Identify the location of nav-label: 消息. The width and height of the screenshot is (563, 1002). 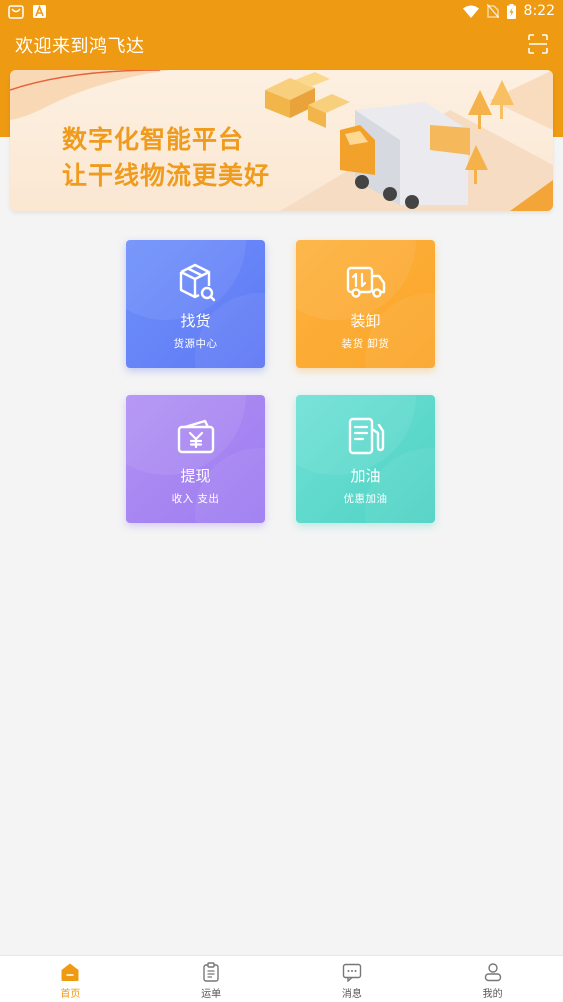
(351, 994).